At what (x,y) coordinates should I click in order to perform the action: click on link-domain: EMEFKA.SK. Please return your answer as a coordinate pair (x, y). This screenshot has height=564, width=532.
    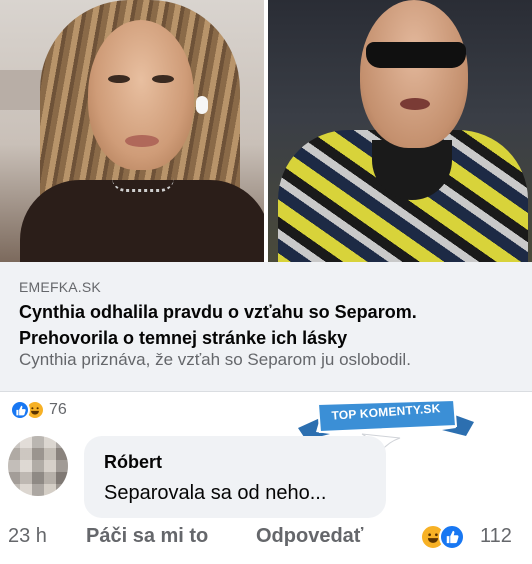
    Looking at the image, I should click on (60, 287).